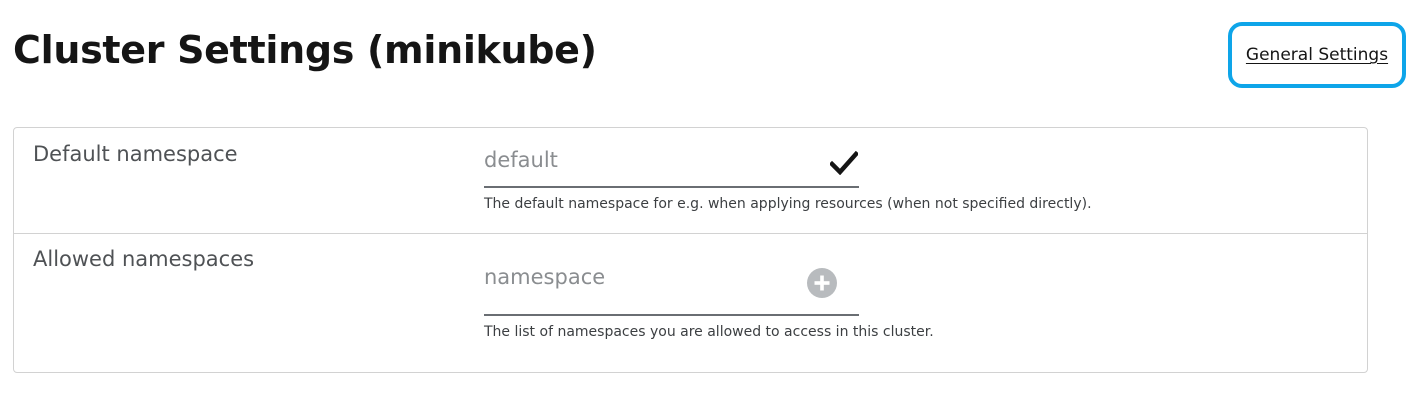 The image size is (1410, 395). I want to click on check-icon, so click(844, 163).